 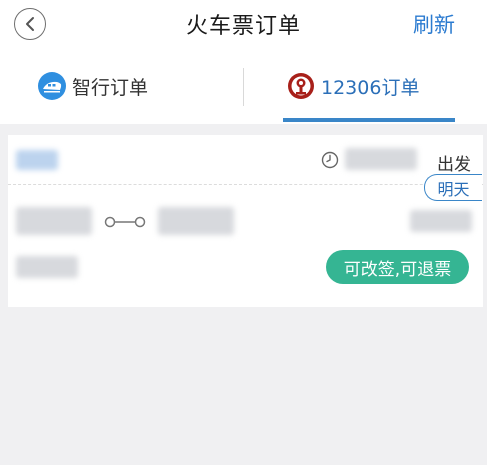 What do you see at coordinates (441, 221) in the screenshot?
I see `redacted-price` at bounding box center [441, 221].